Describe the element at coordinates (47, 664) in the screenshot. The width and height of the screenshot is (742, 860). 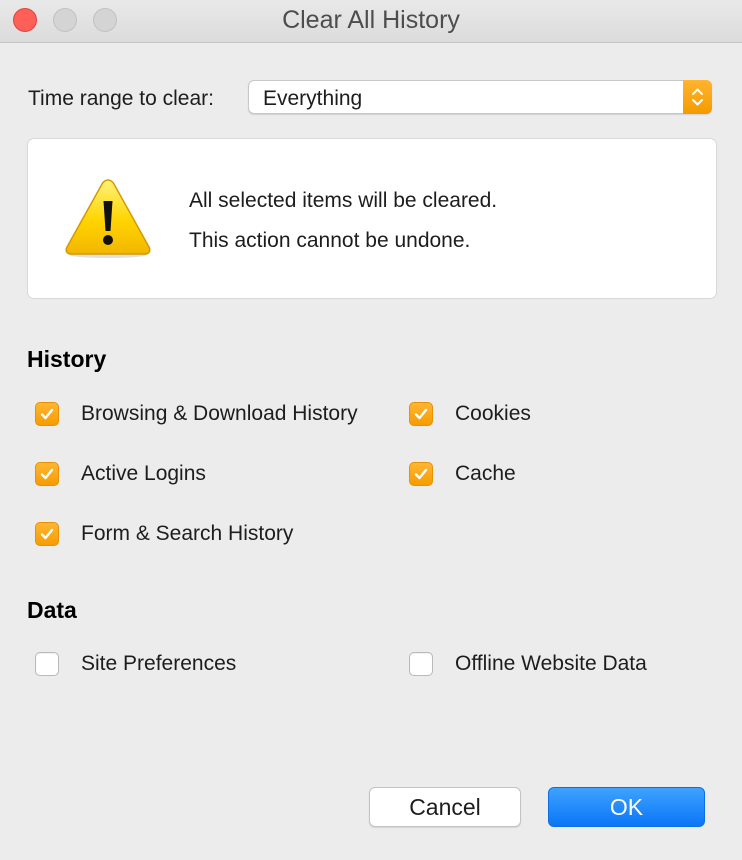
I see `checkbox-site-preferences` at that location.